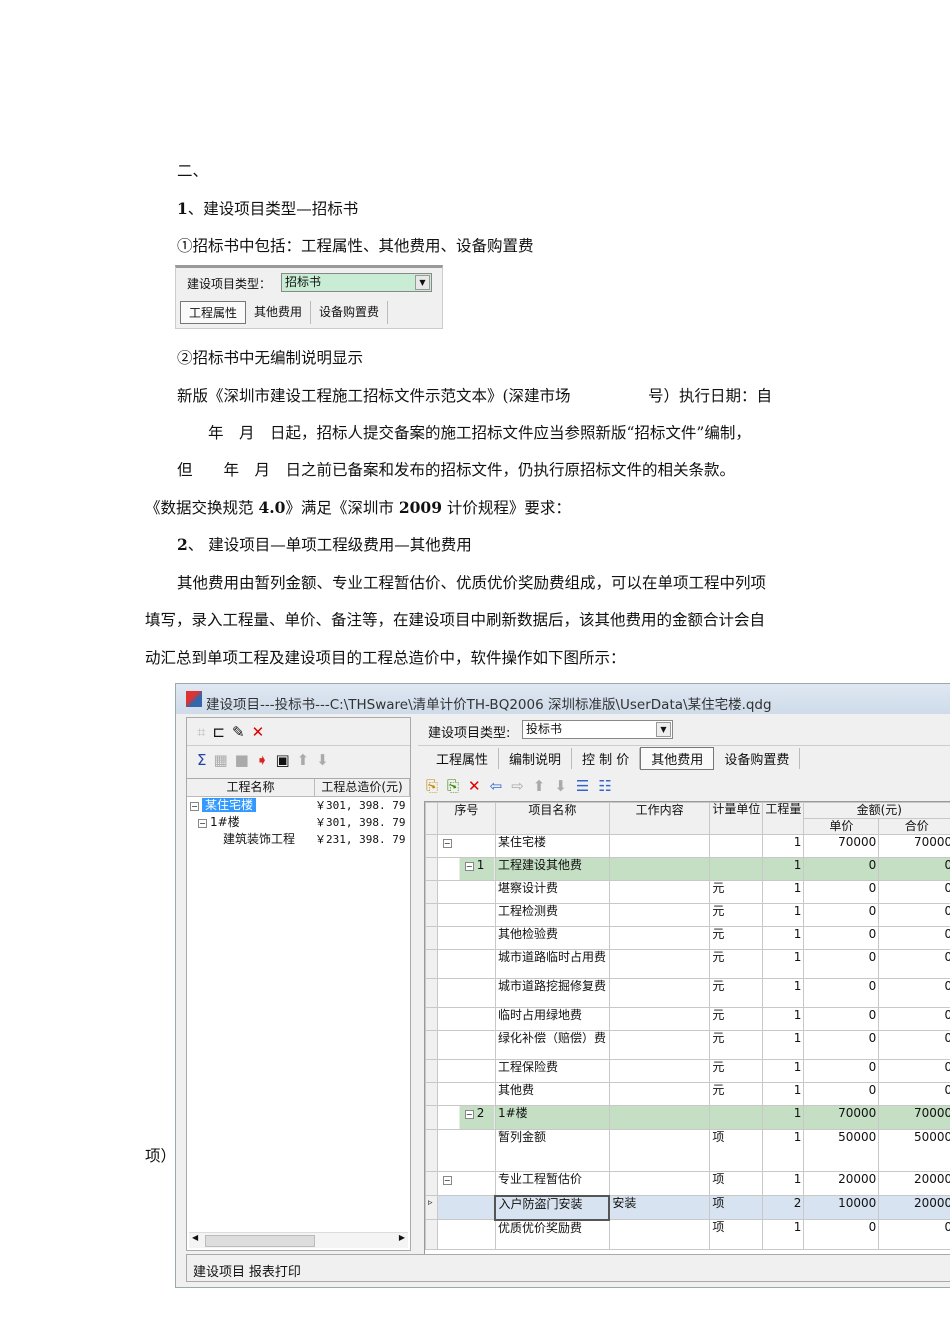 This screenshot has height=1344, width=950. What do you see at coordinates (736, 818) in the screenshot?
I see `col-unit: 计量单位` at bounding box center [736, 818].